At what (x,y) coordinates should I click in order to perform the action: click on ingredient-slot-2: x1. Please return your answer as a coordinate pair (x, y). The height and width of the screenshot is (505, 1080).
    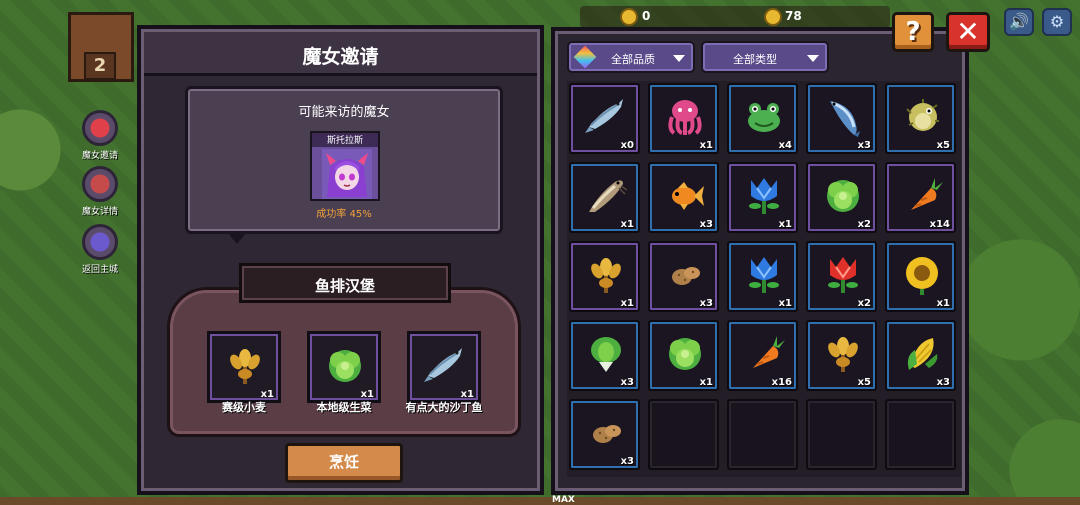
    Looking at the image, I should click on (344, 367).